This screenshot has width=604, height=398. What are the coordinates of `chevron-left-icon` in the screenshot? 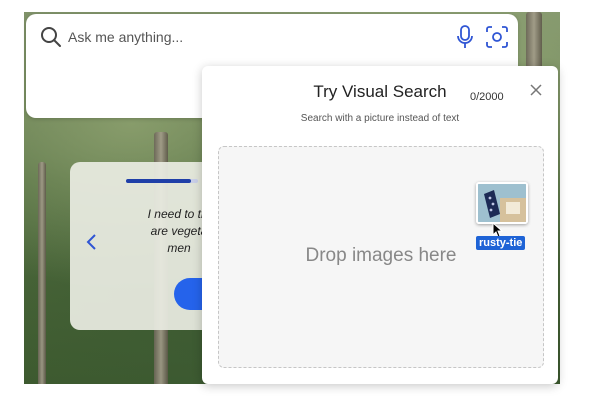 It's located at (92, 242).